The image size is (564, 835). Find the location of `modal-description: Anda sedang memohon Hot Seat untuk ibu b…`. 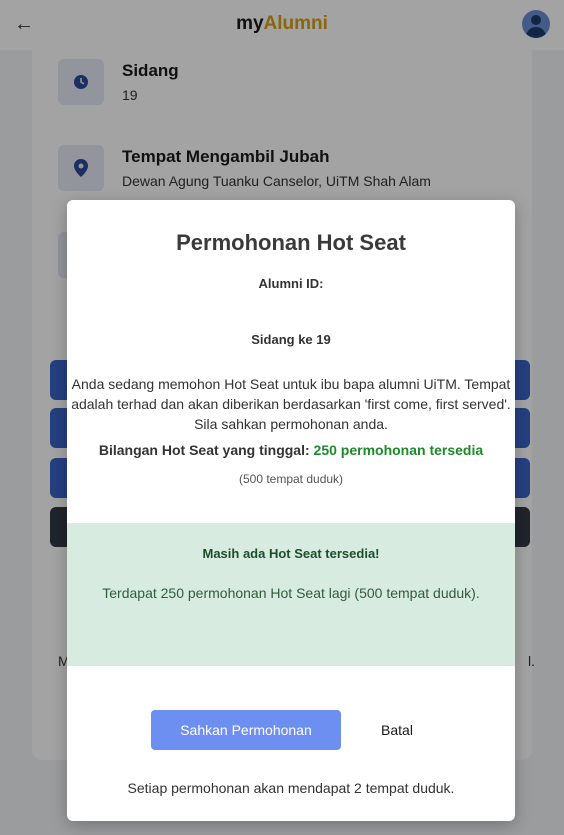

modal-description: Anda sedang memohon Hot Seat untuk ibu b… is located at coordinates (291, 404).